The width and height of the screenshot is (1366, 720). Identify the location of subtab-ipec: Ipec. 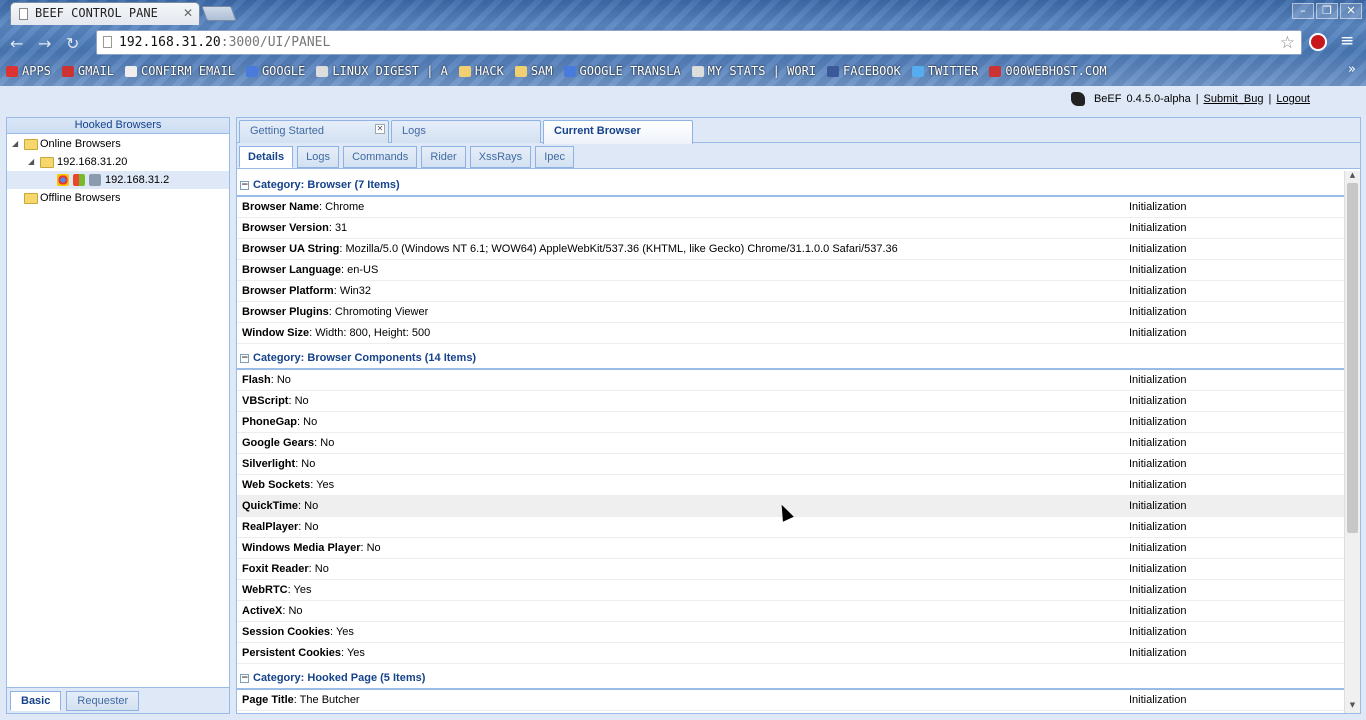
(554, 157).